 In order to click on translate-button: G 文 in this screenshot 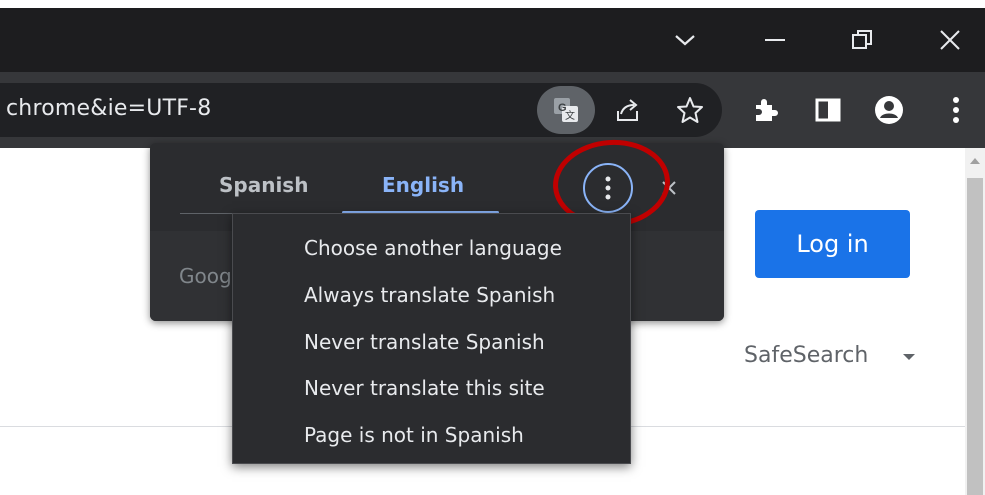, I will do `click(566, 110)`.